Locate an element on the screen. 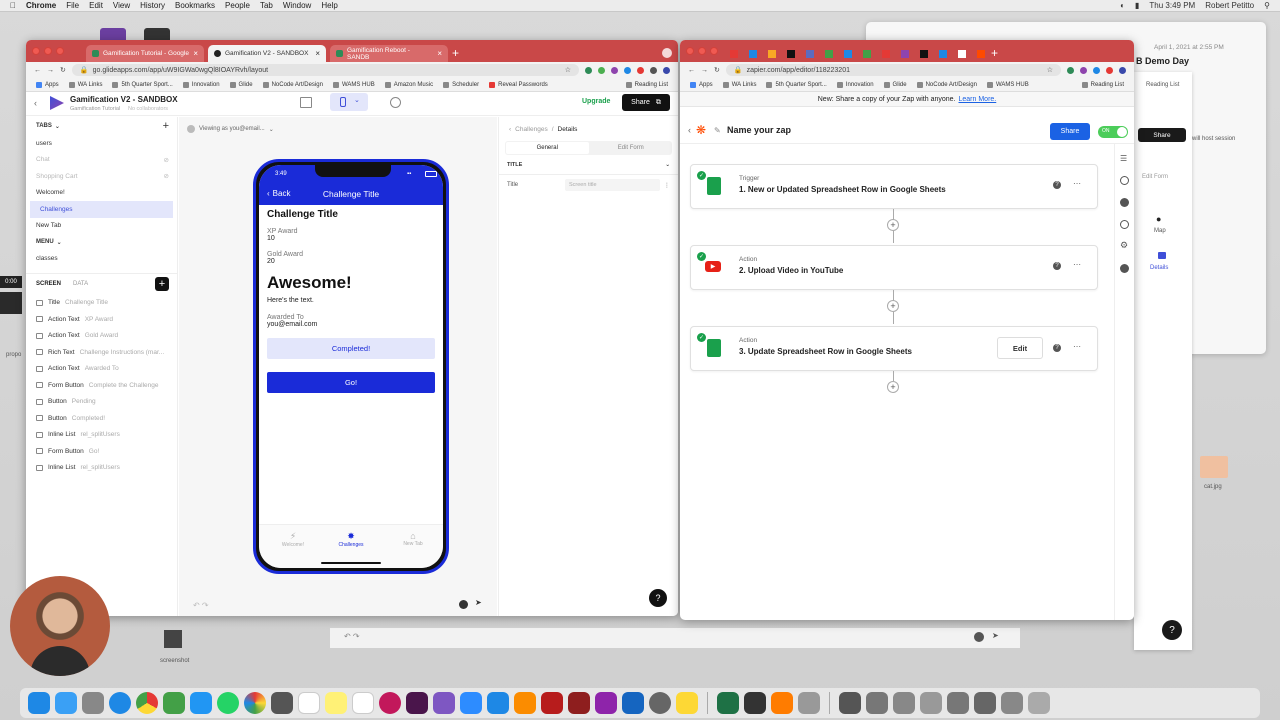 The width and height of the screenshot is (1280, 720). app-store-icon is located at coordinates (66, 703).